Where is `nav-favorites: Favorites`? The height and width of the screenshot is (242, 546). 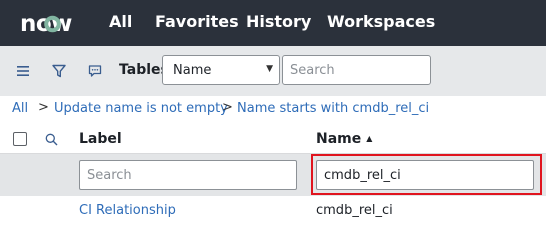 nav-favorites: Favorites is located at coordinates (197, 21).